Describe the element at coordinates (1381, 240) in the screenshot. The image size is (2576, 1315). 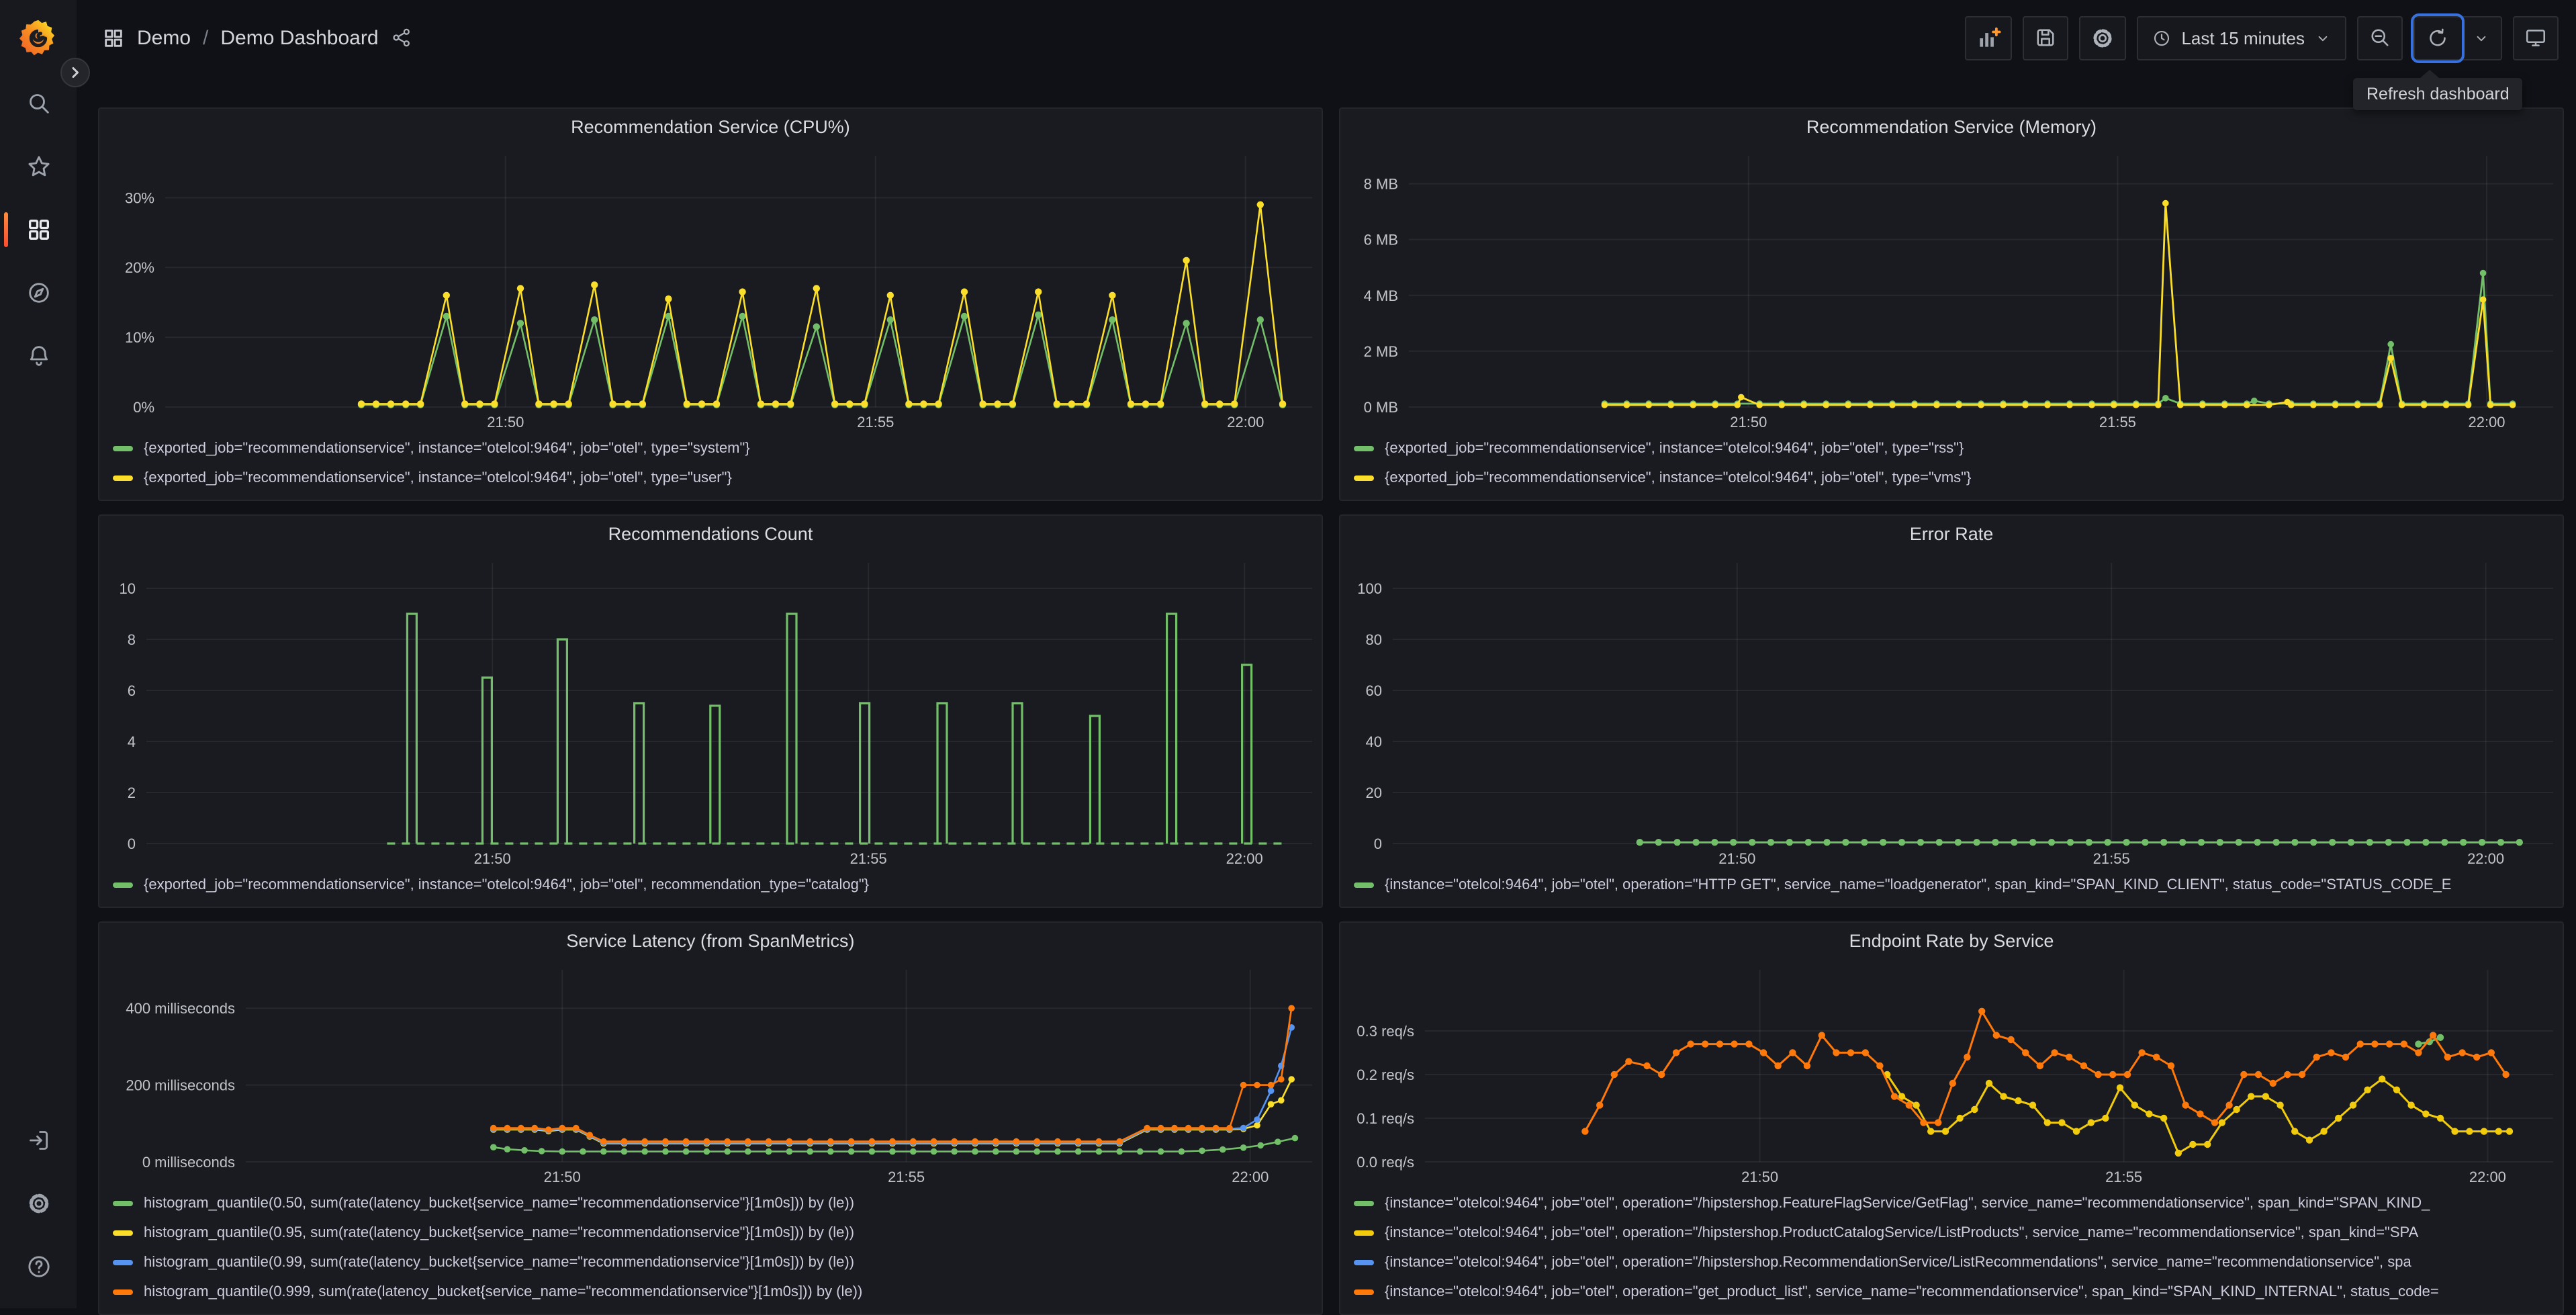
I see `svg-text: 6 MB` at that location.